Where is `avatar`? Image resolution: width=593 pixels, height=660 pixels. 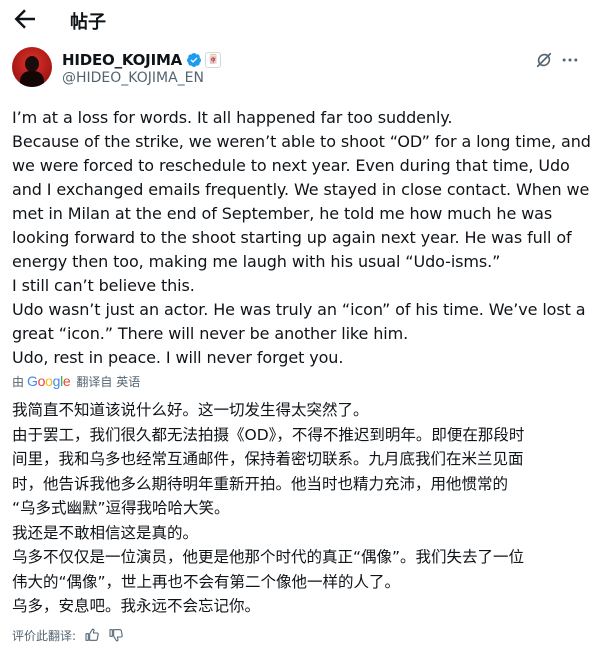
avatar is located at coordinates (32, 67).